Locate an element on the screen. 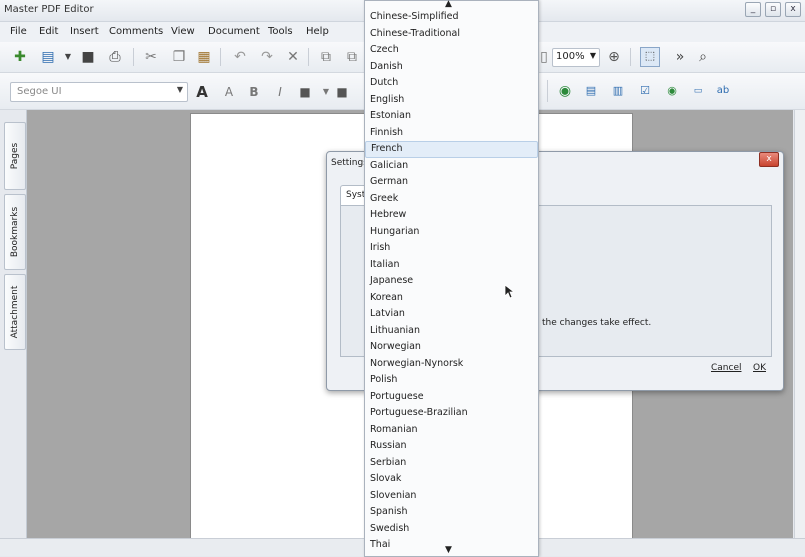 This screenshot has width=805, height=557. radio-field-icon: ◉ is located at coordinates (672, 91).